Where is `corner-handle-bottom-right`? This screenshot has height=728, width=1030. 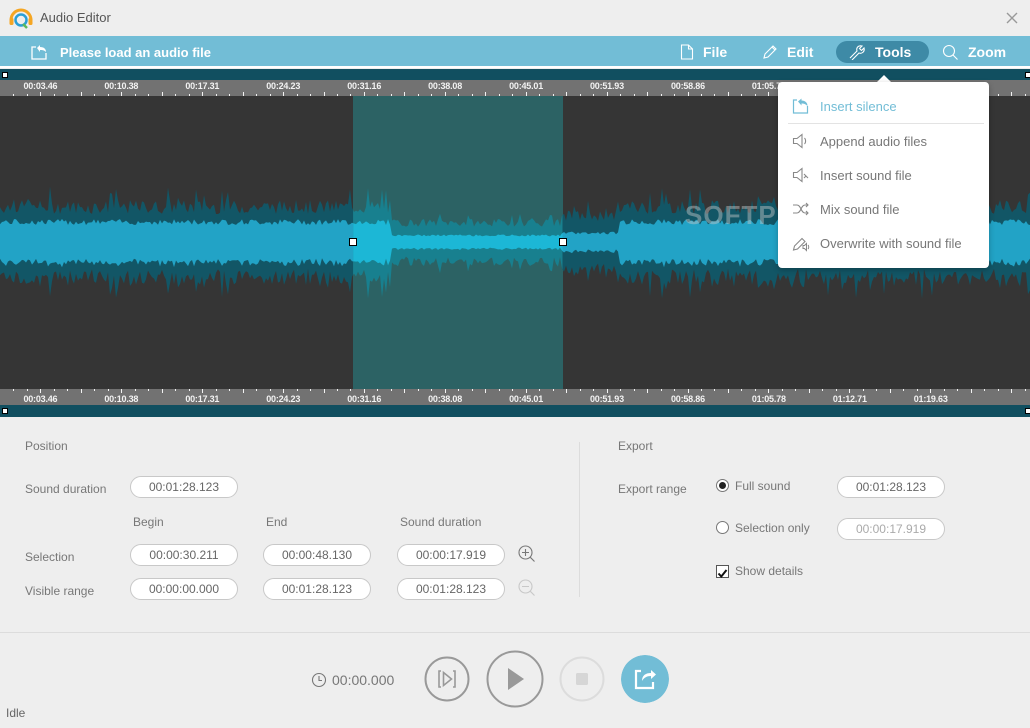 corner-handle-bottom-right is located at coordinates (1027, 411).